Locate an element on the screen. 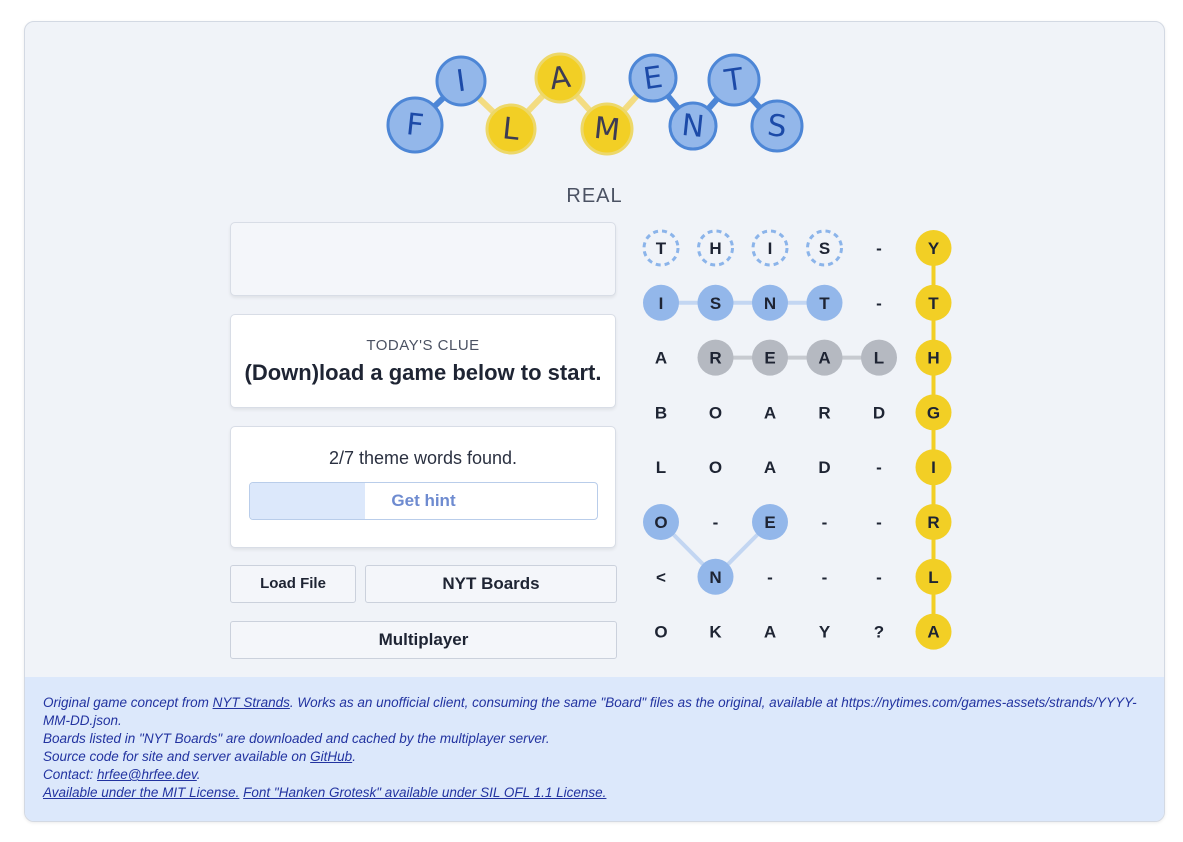  page-title: REAL is located at coordinates (594, 196).